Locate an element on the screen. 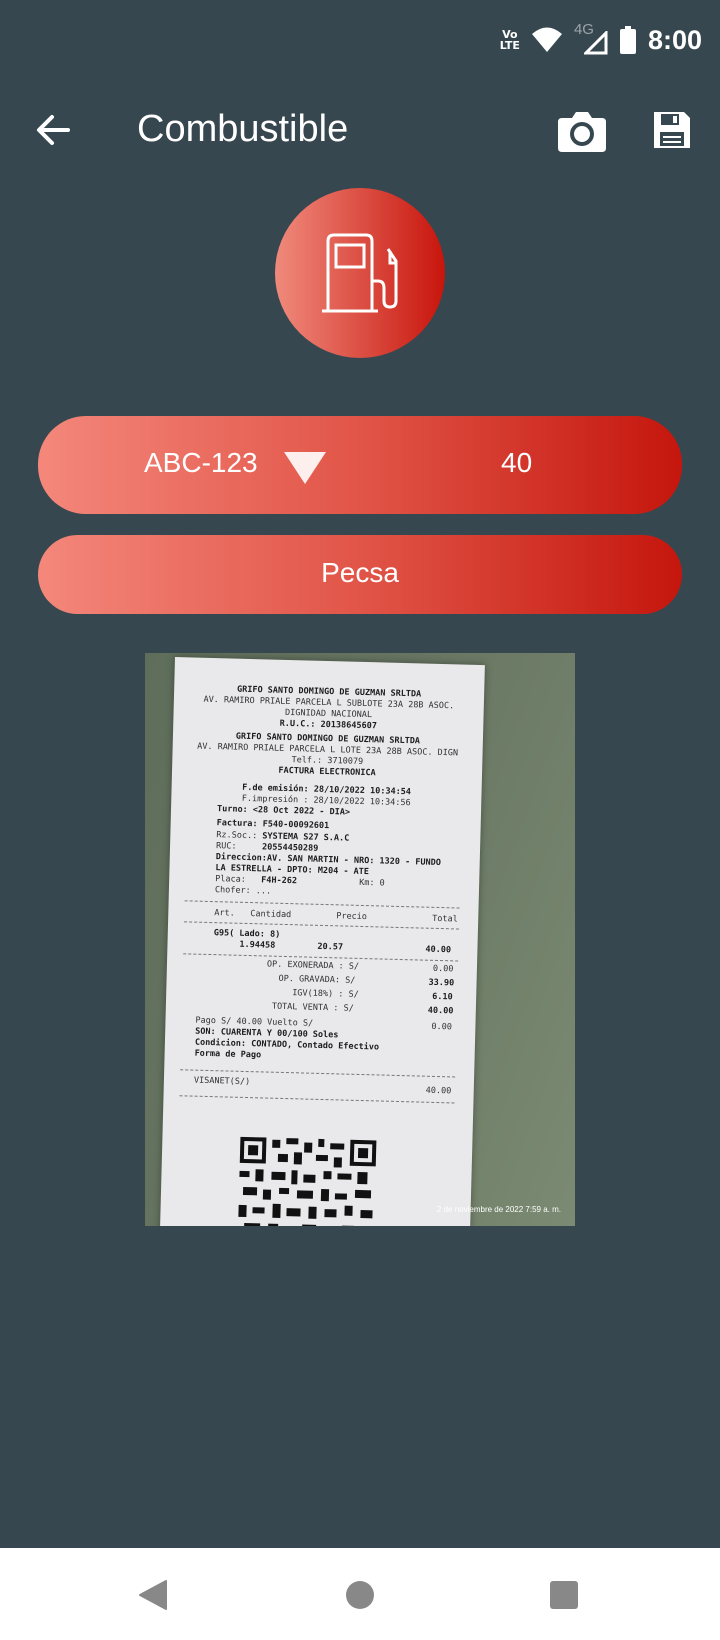 Image resolution: width=720 pixels, height=1640 pixels. receipt-item-qty: 1.94458 is located at coordinates (257, 945).